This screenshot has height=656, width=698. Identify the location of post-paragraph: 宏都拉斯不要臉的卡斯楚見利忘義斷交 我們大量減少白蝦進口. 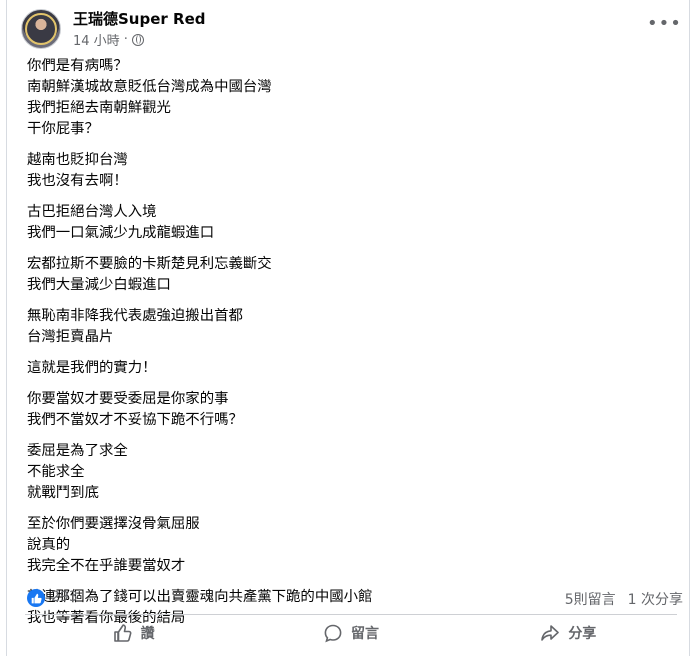
(352, 275).